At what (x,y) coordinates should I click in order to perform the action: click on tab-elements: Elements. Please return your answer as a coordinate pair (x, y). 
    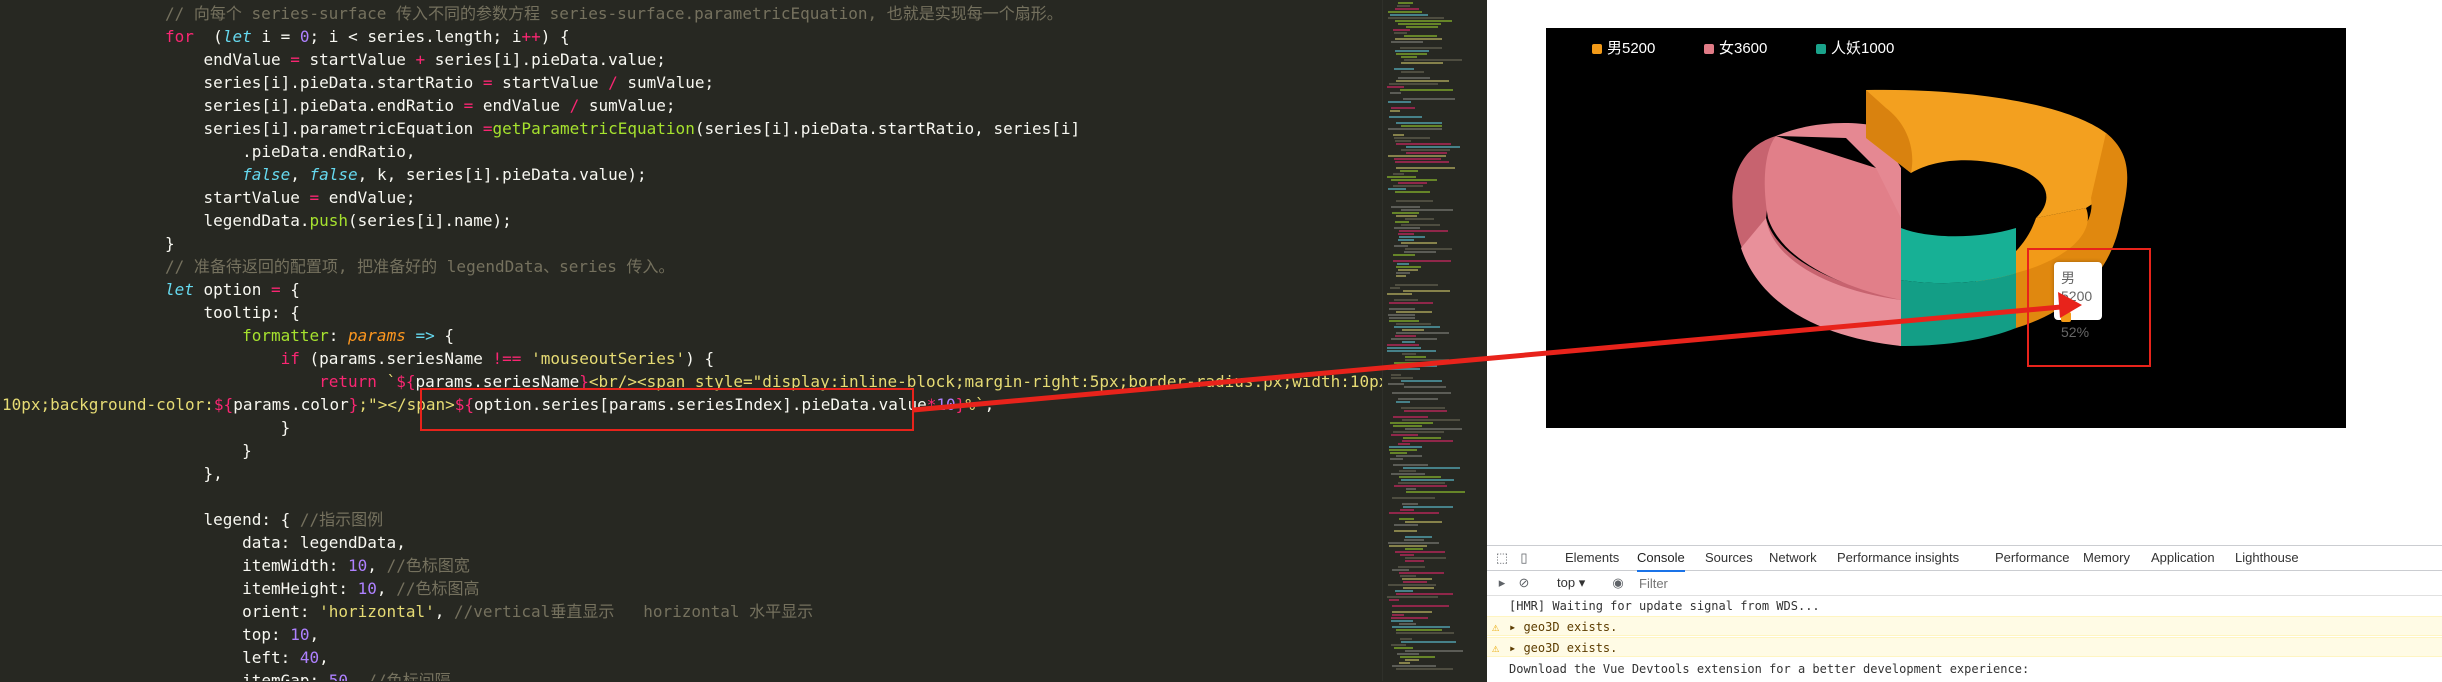
    Looking at the image, I should click on (1592, 558).